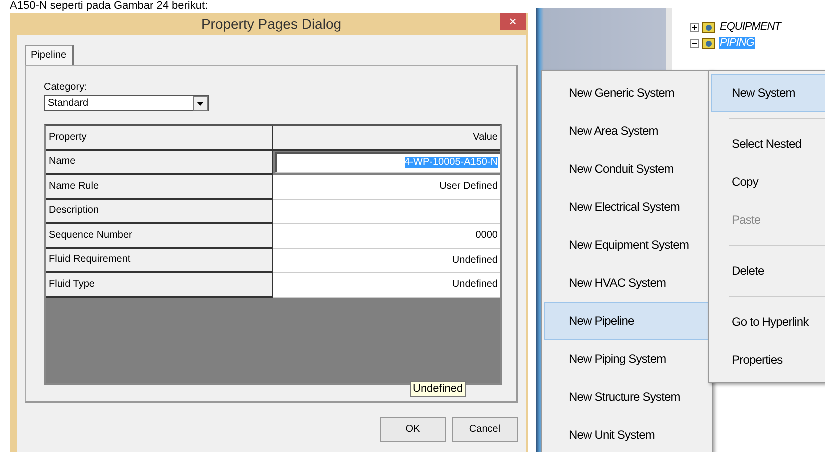  I want to click on property-cell: Name, so click(159, 162).